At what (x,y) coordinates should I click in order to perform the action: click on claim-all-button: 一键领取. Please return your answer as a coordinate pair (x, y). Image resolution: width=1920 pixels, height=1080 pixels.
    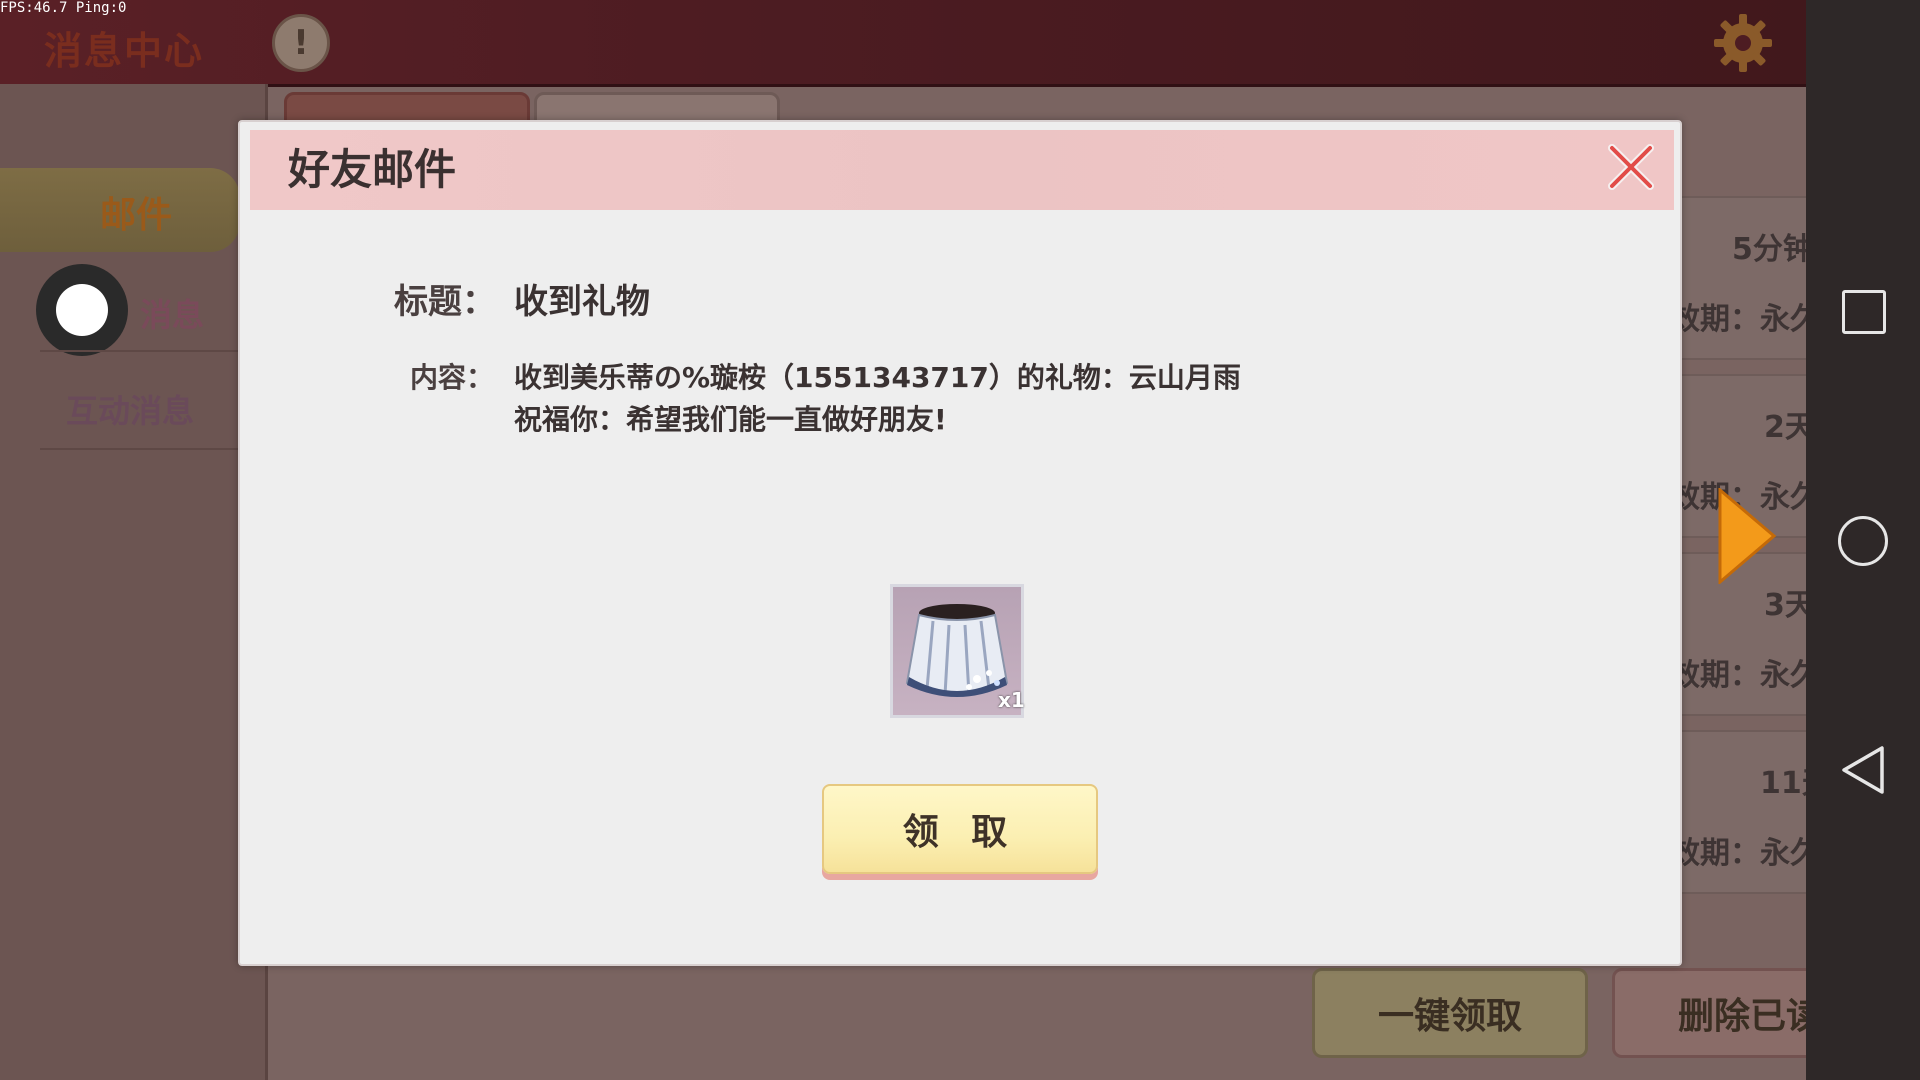
    Looking at the image, I should click on (1450, 1013).